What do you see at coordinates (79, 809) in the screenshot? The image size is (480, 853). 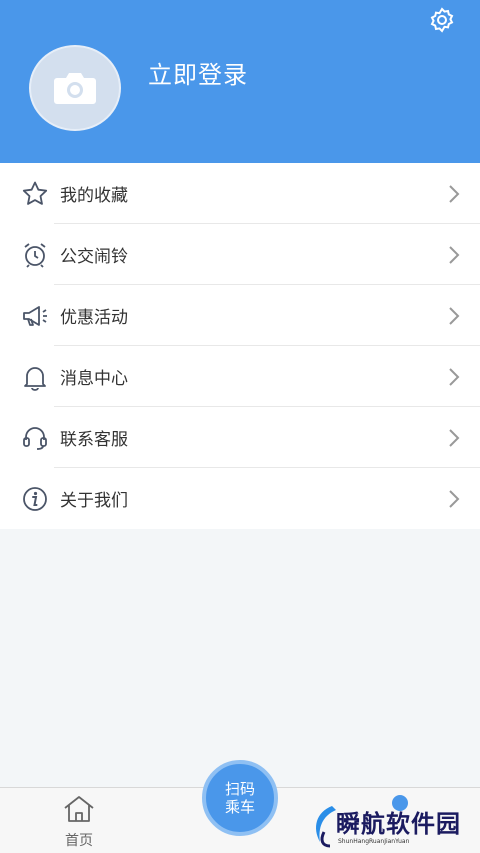 I see `home-icon` at bounding box center [79, 809].